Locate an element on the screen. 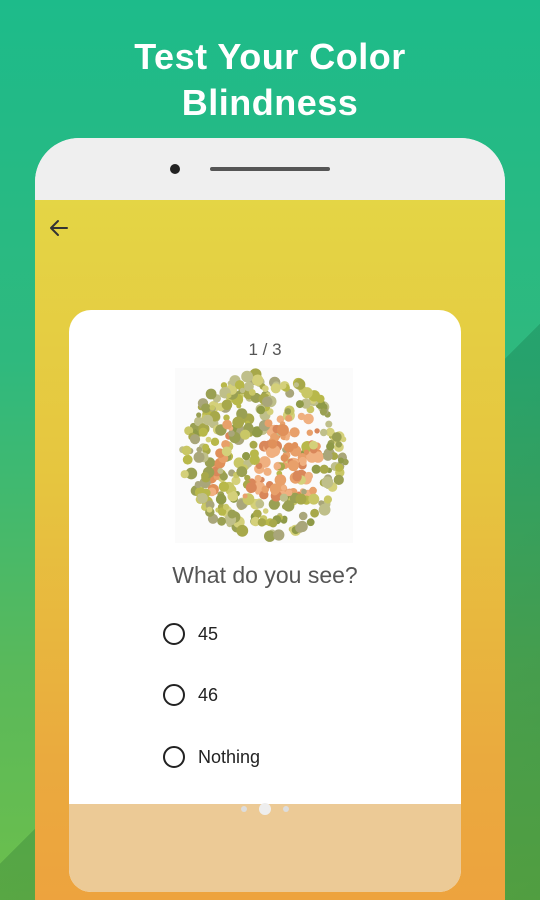 This screenshot has height=900, width=540. headline: Test Your Color Blindness is located at coordinates (270, 80).